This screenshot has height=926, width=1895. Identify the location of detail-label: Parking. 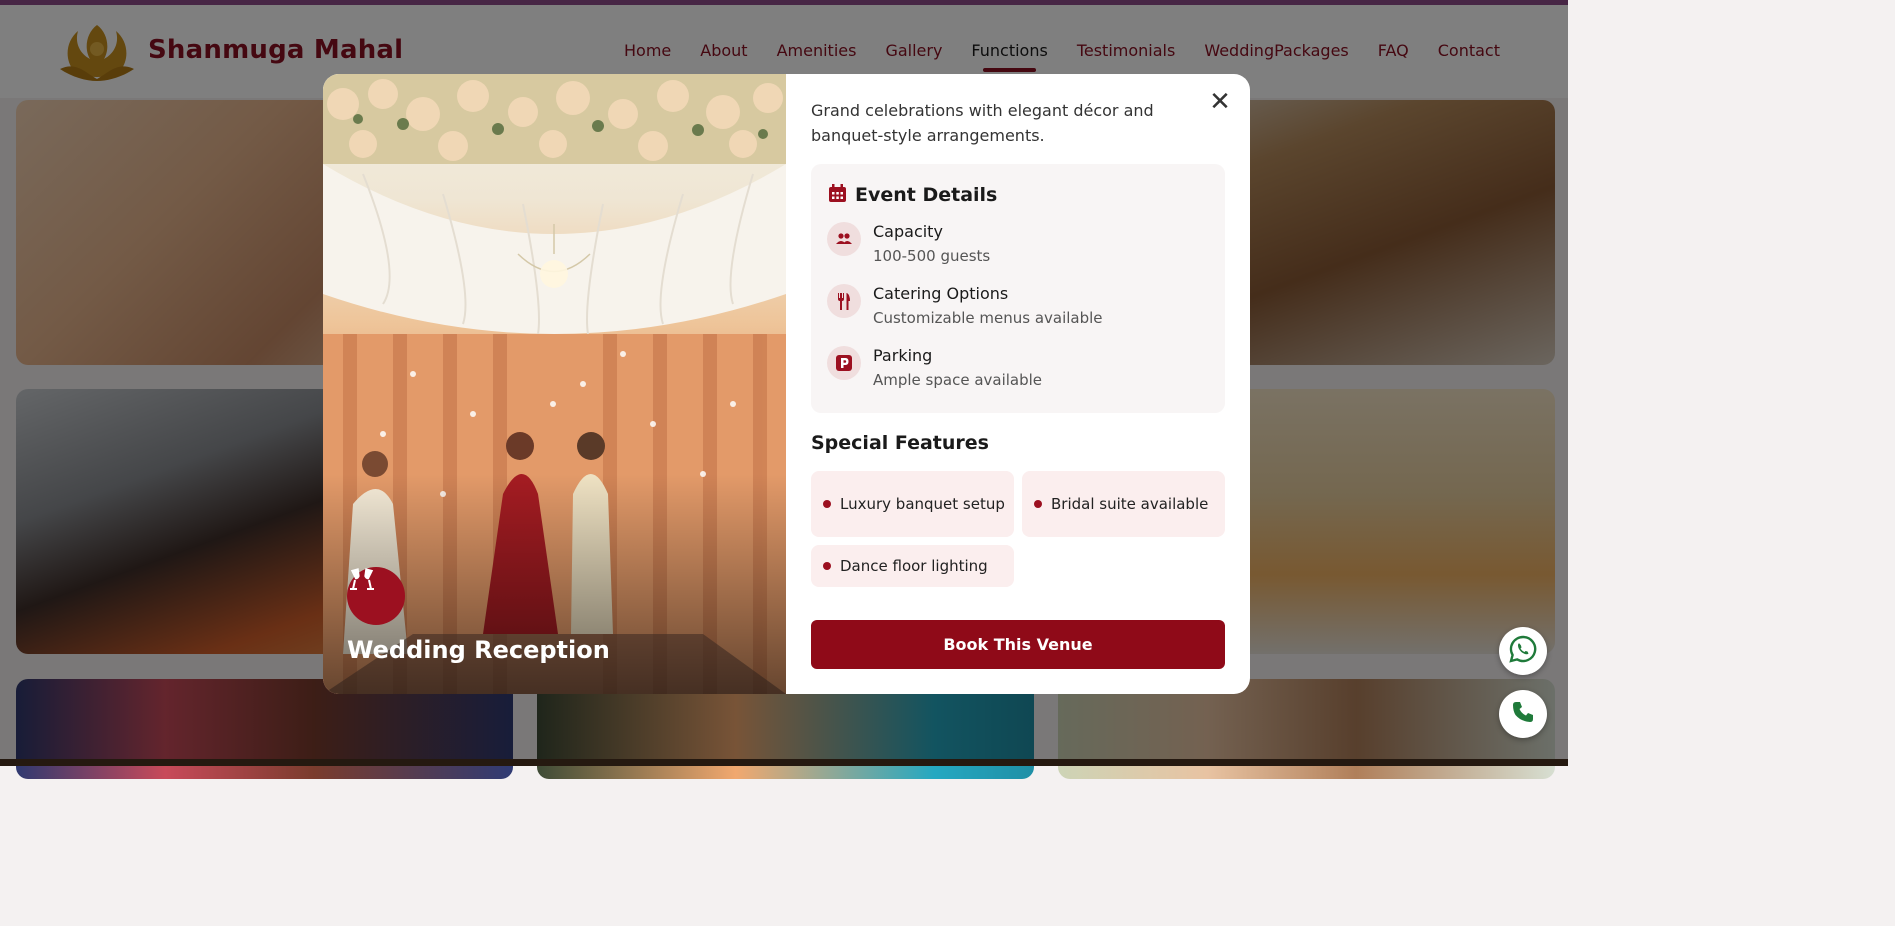
(903, 355).